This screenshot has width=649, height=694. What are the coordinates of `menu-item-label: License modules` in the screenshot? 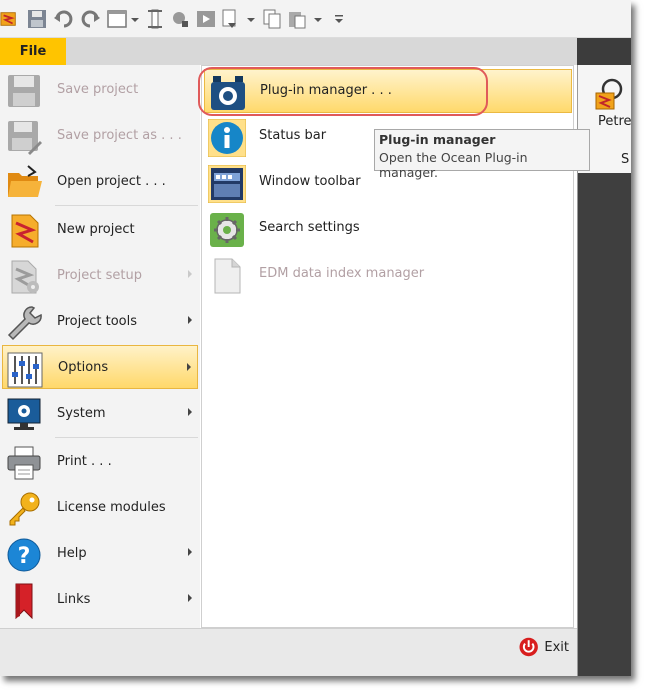 It's located at (111, 507).